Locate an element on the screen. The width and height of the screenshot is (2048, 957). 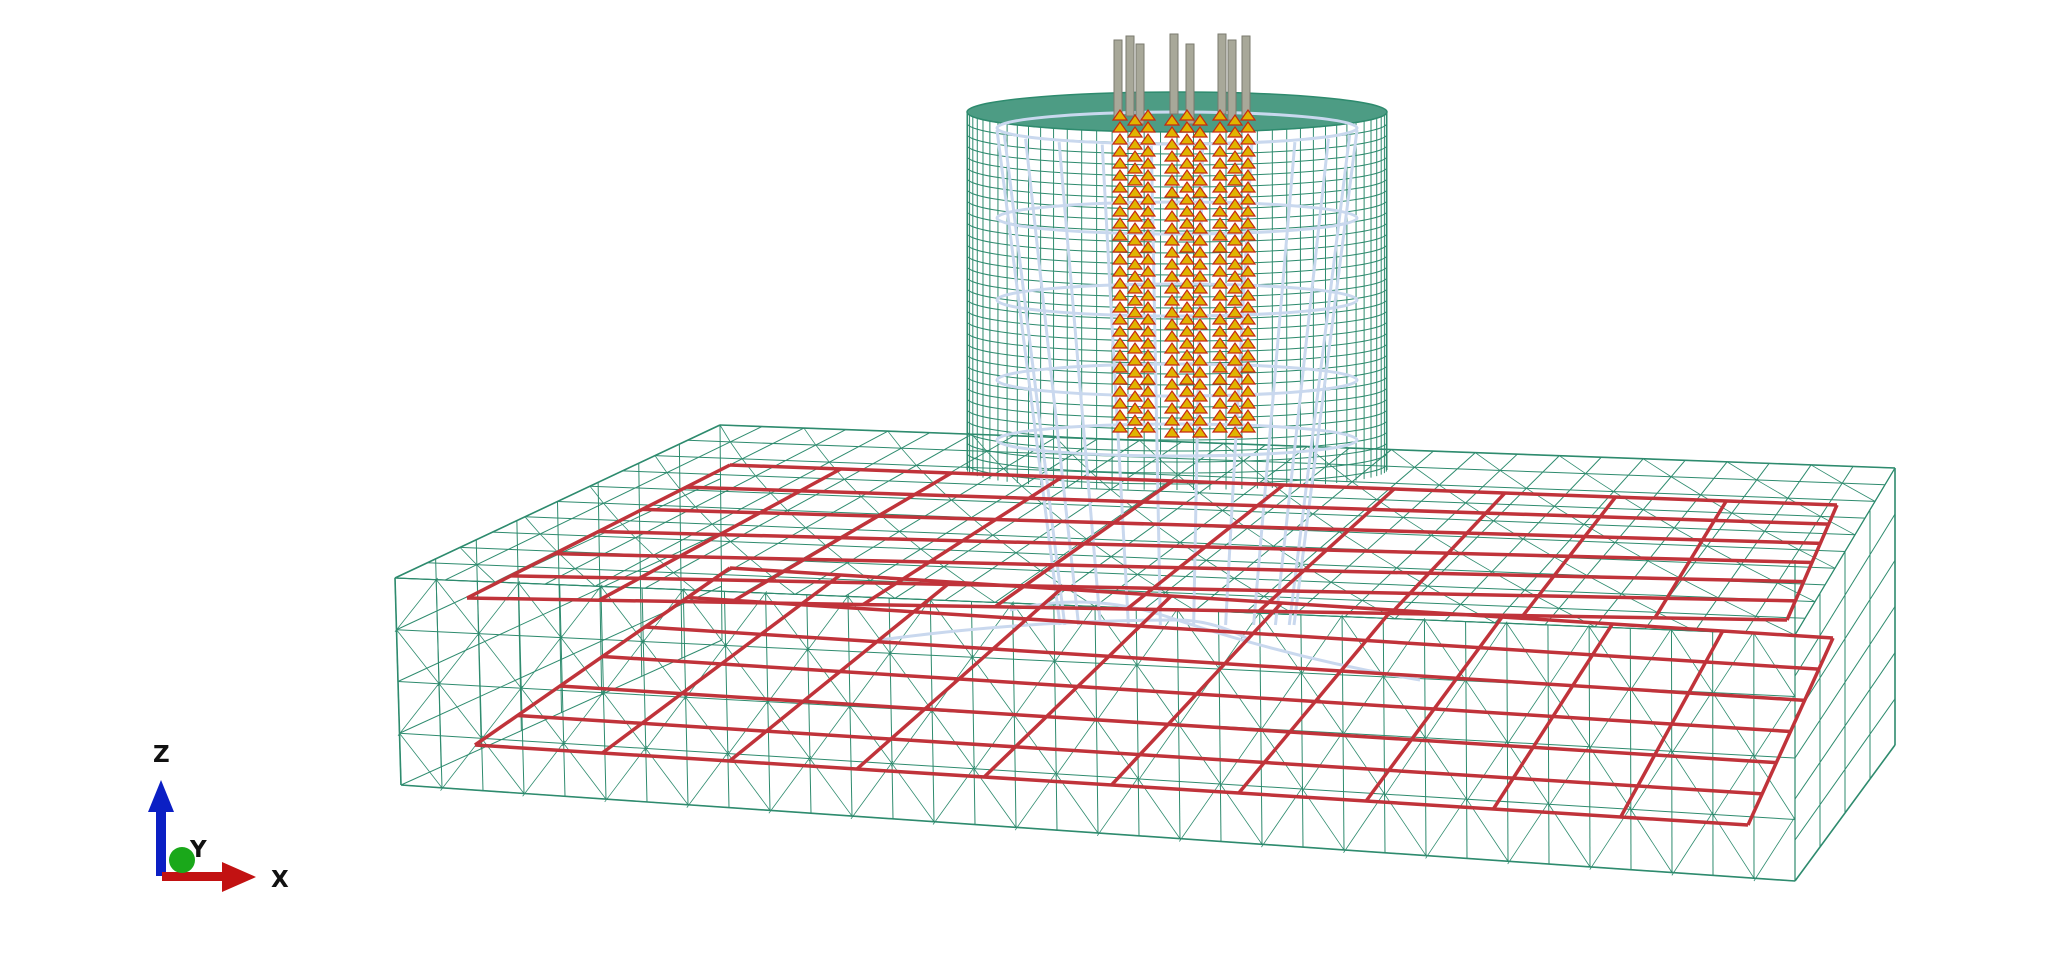
axis-triad: Z Y X is located at coordinates (218, 817).